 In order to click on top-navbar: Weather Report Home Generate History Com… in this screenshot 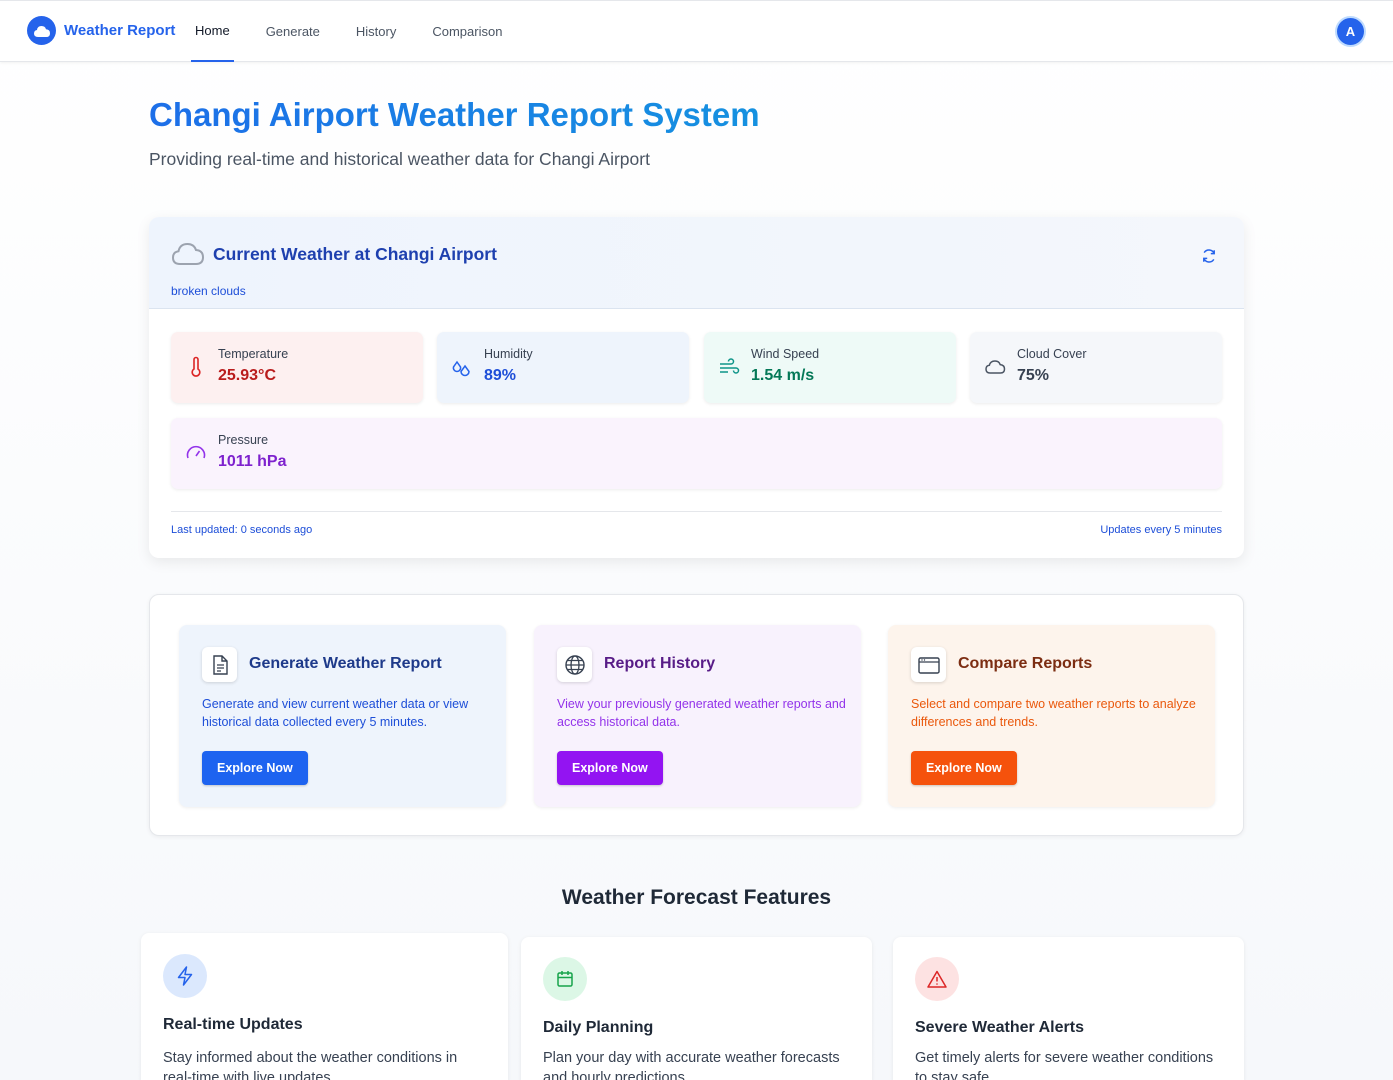, I will do `click(696, 31)`.